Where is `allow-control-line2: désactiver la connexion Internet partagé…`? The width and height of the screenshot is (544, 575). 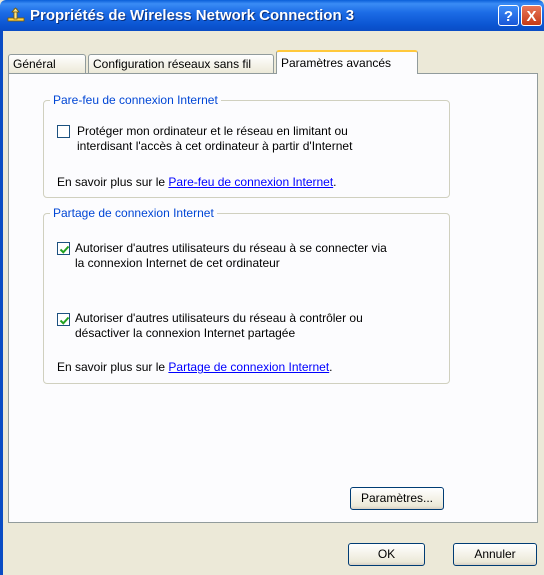 allow-control-line2: désactiver la connexion Internet partagé… is located at coordinates (185, 333).